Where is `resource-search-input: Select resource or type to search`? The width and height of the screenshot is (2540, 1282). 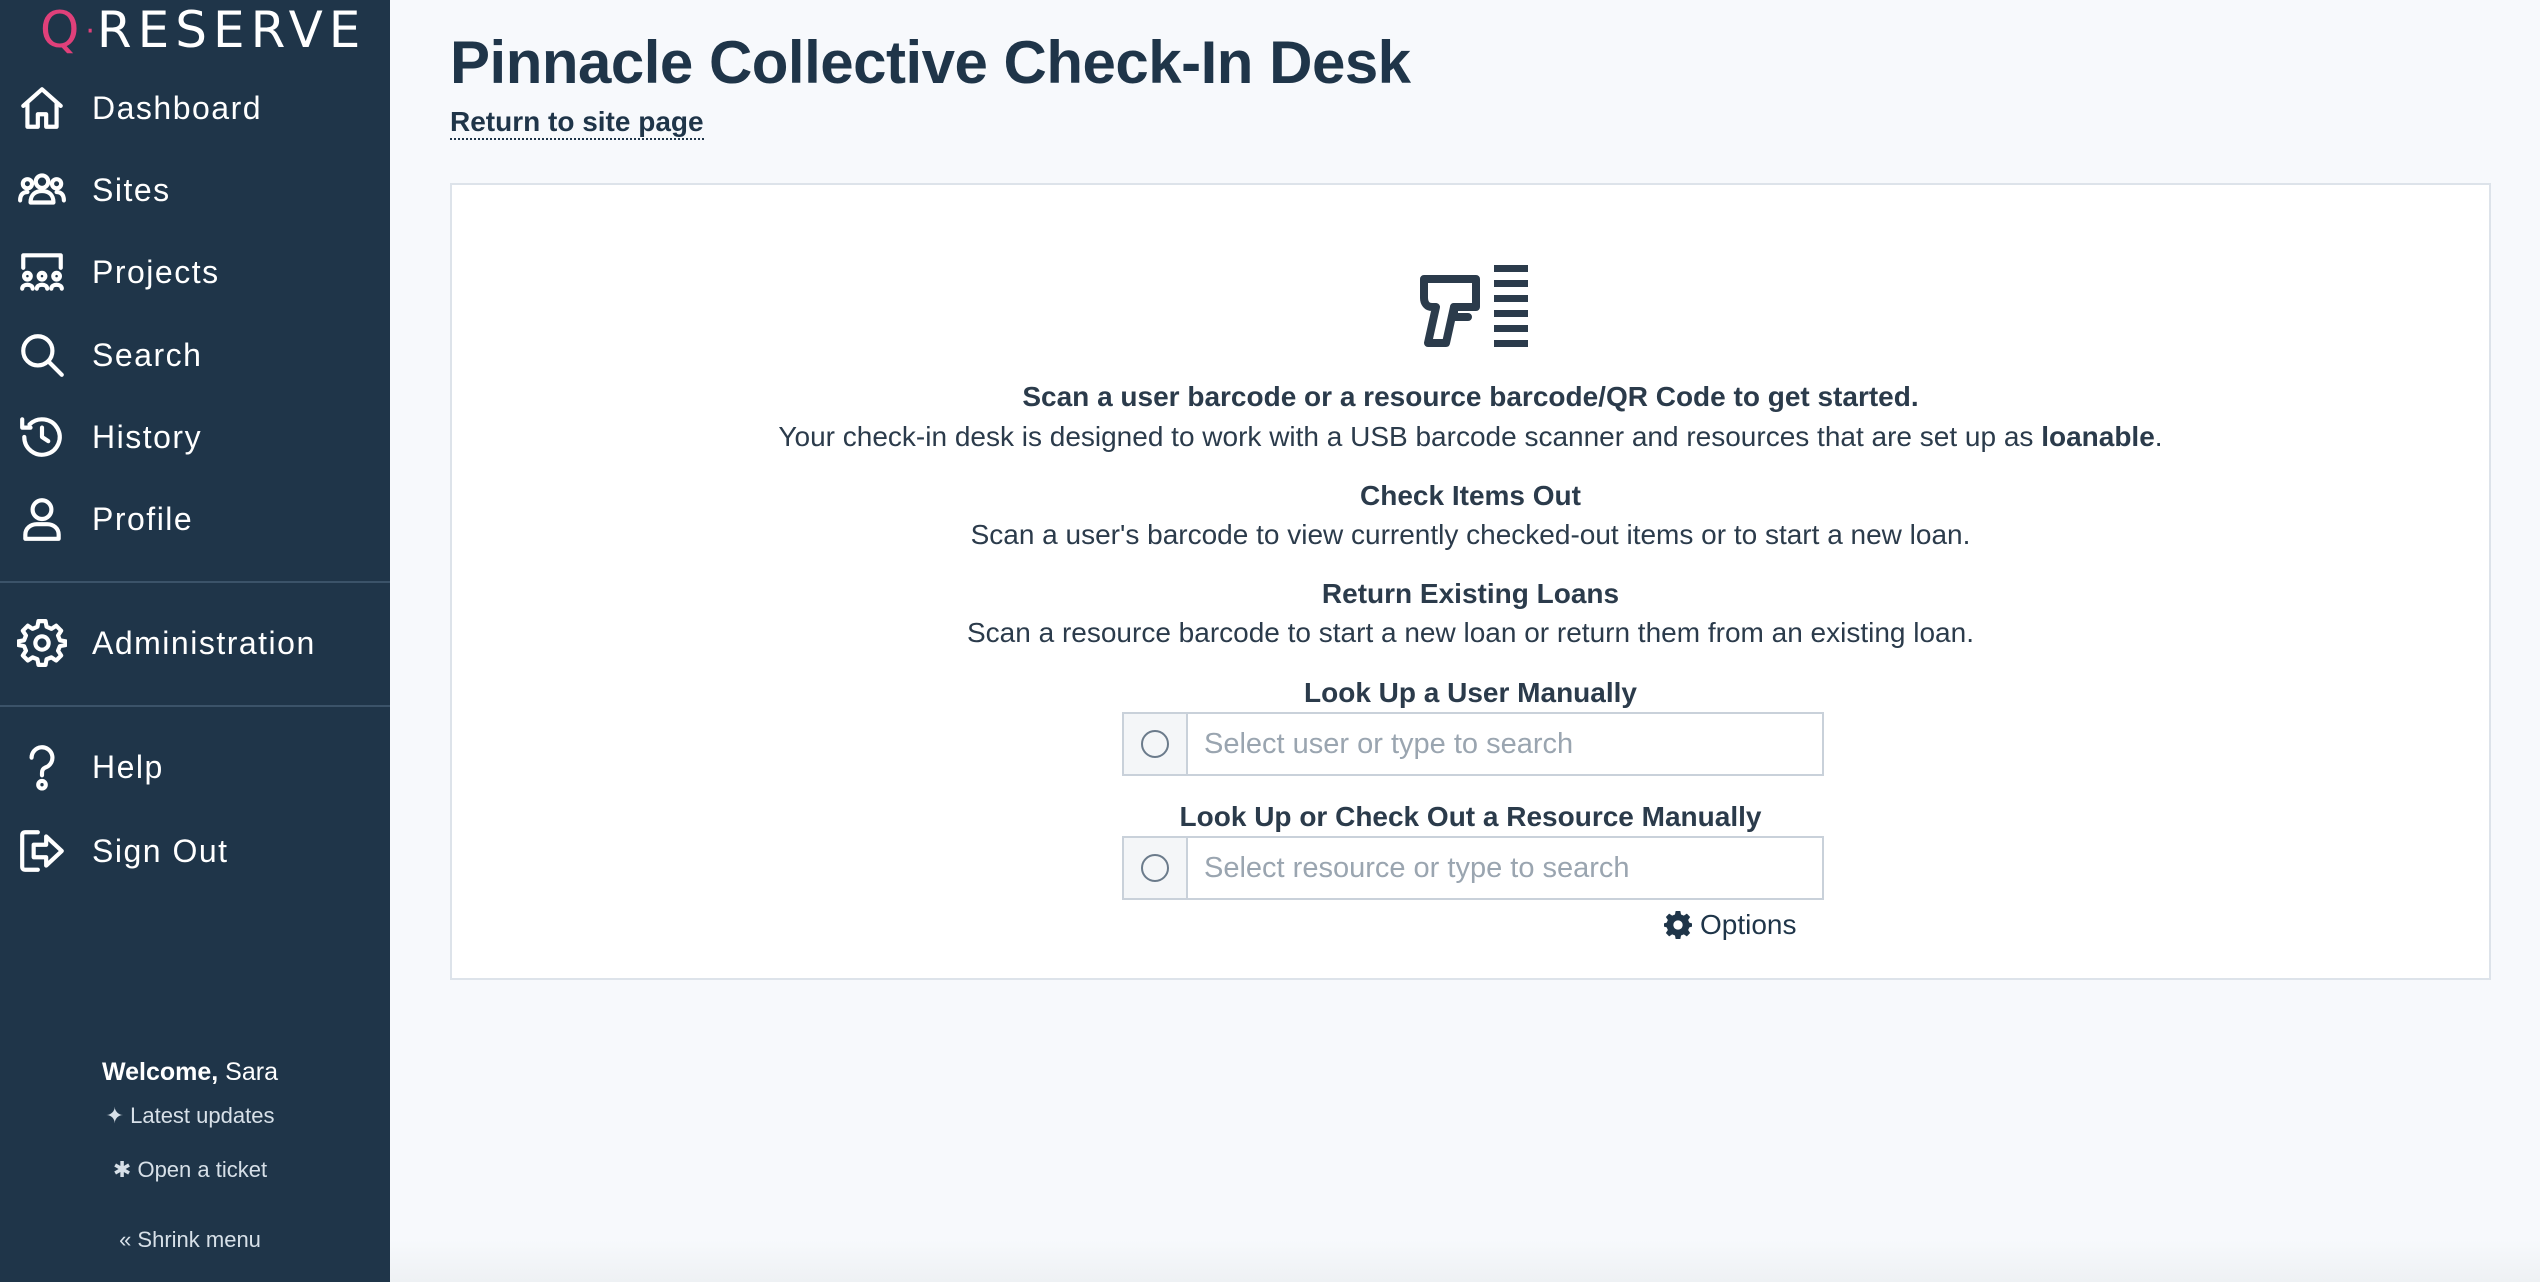 resource-search-input: Select resource or type to search is located at coordinates (1473, 868).